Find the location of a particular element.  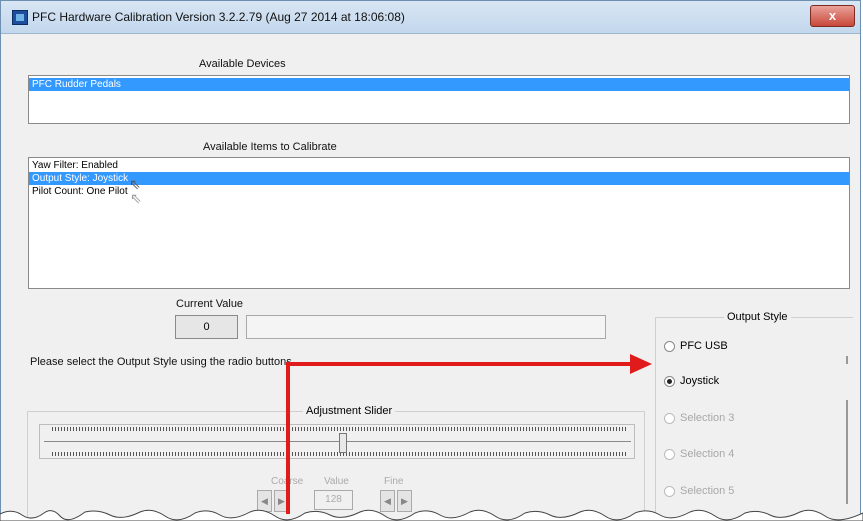

devices-listbox: PFC Rudder Pedals is located at coordinates (439, 99).